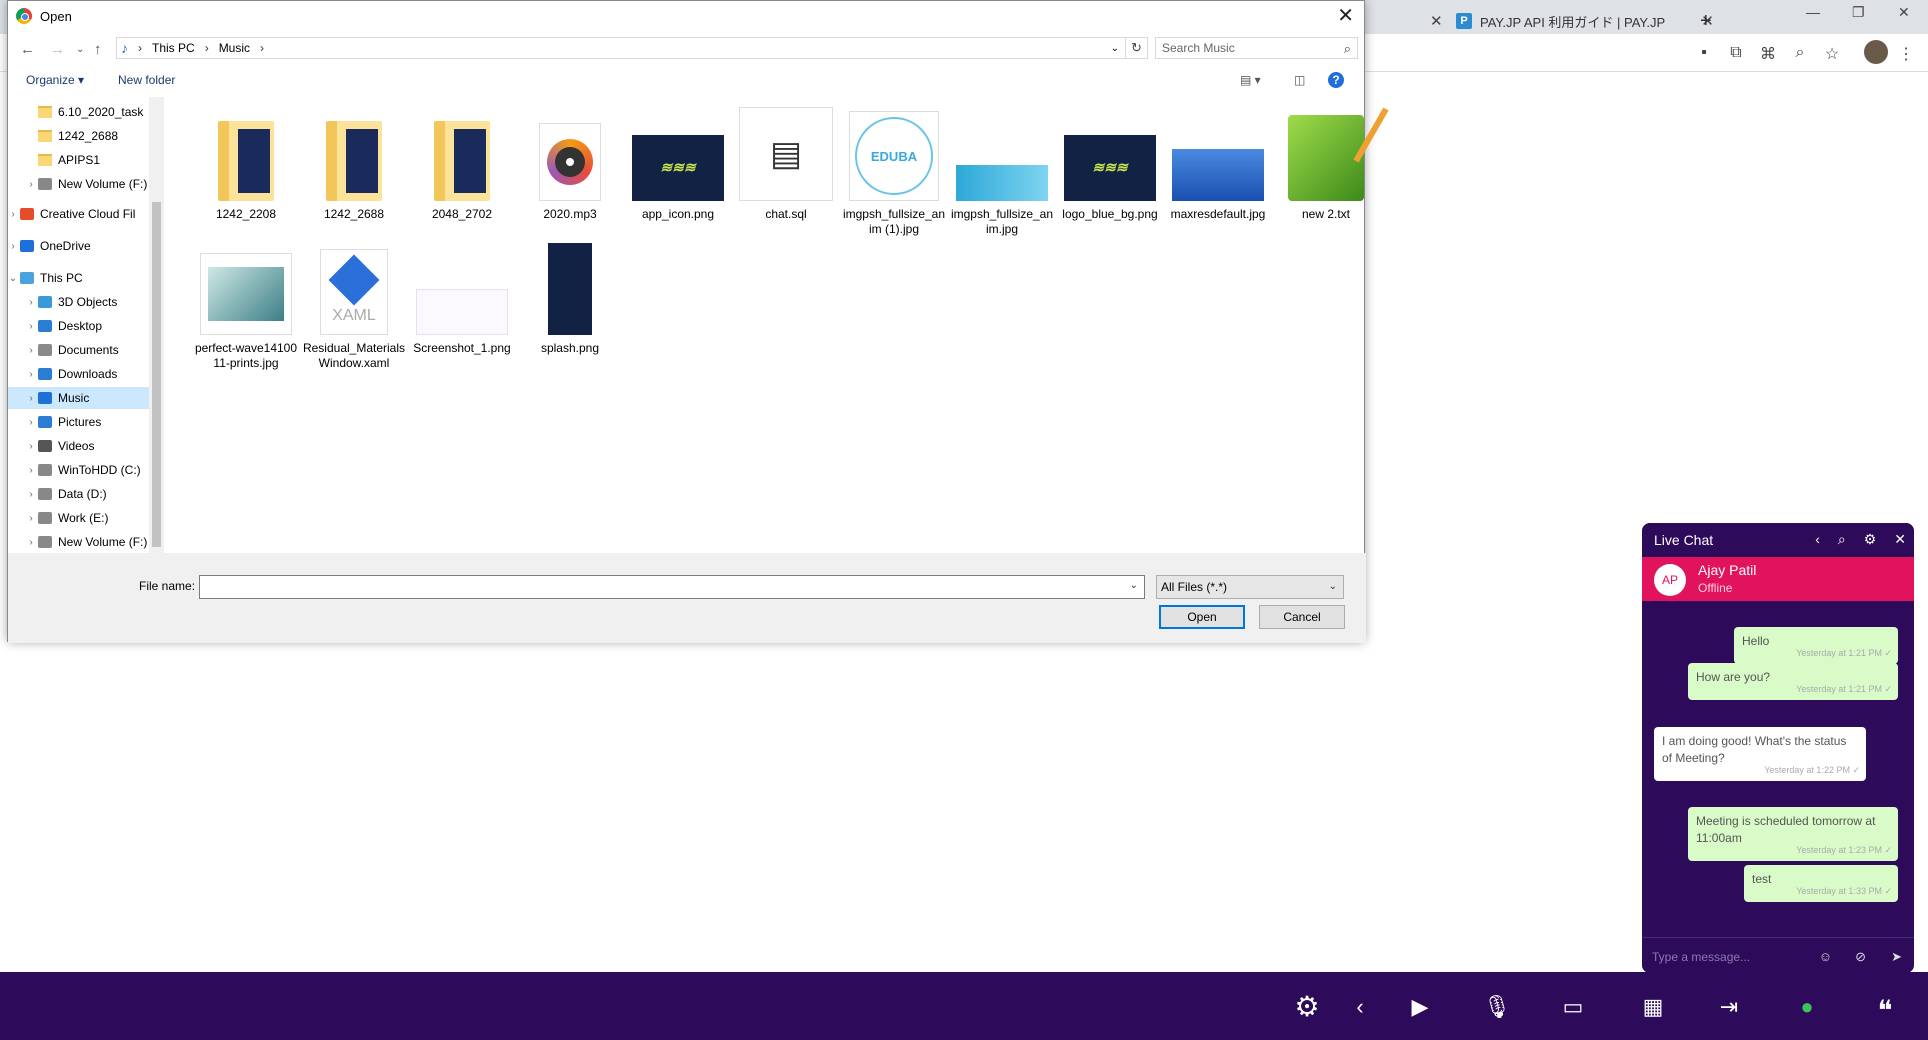  What do you see at coordinates (672, 587) in the screenshot?
I see `file-name-input: ⌄` at bounding box center [672, 587].